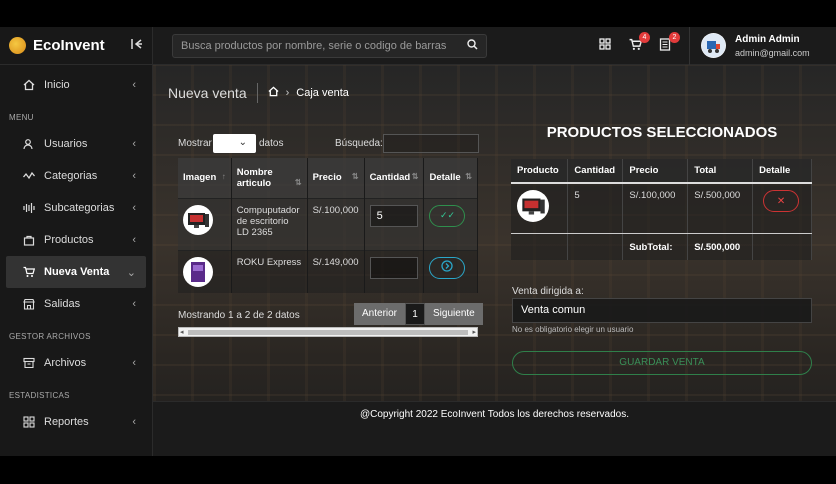 This screenshot has height=484, width=836. What do you see at coordinates (573, 329) in the screenshot?
I see `sale-target-hint: No es obligatorio elegir un usuario` at bounding box center [573, 329].